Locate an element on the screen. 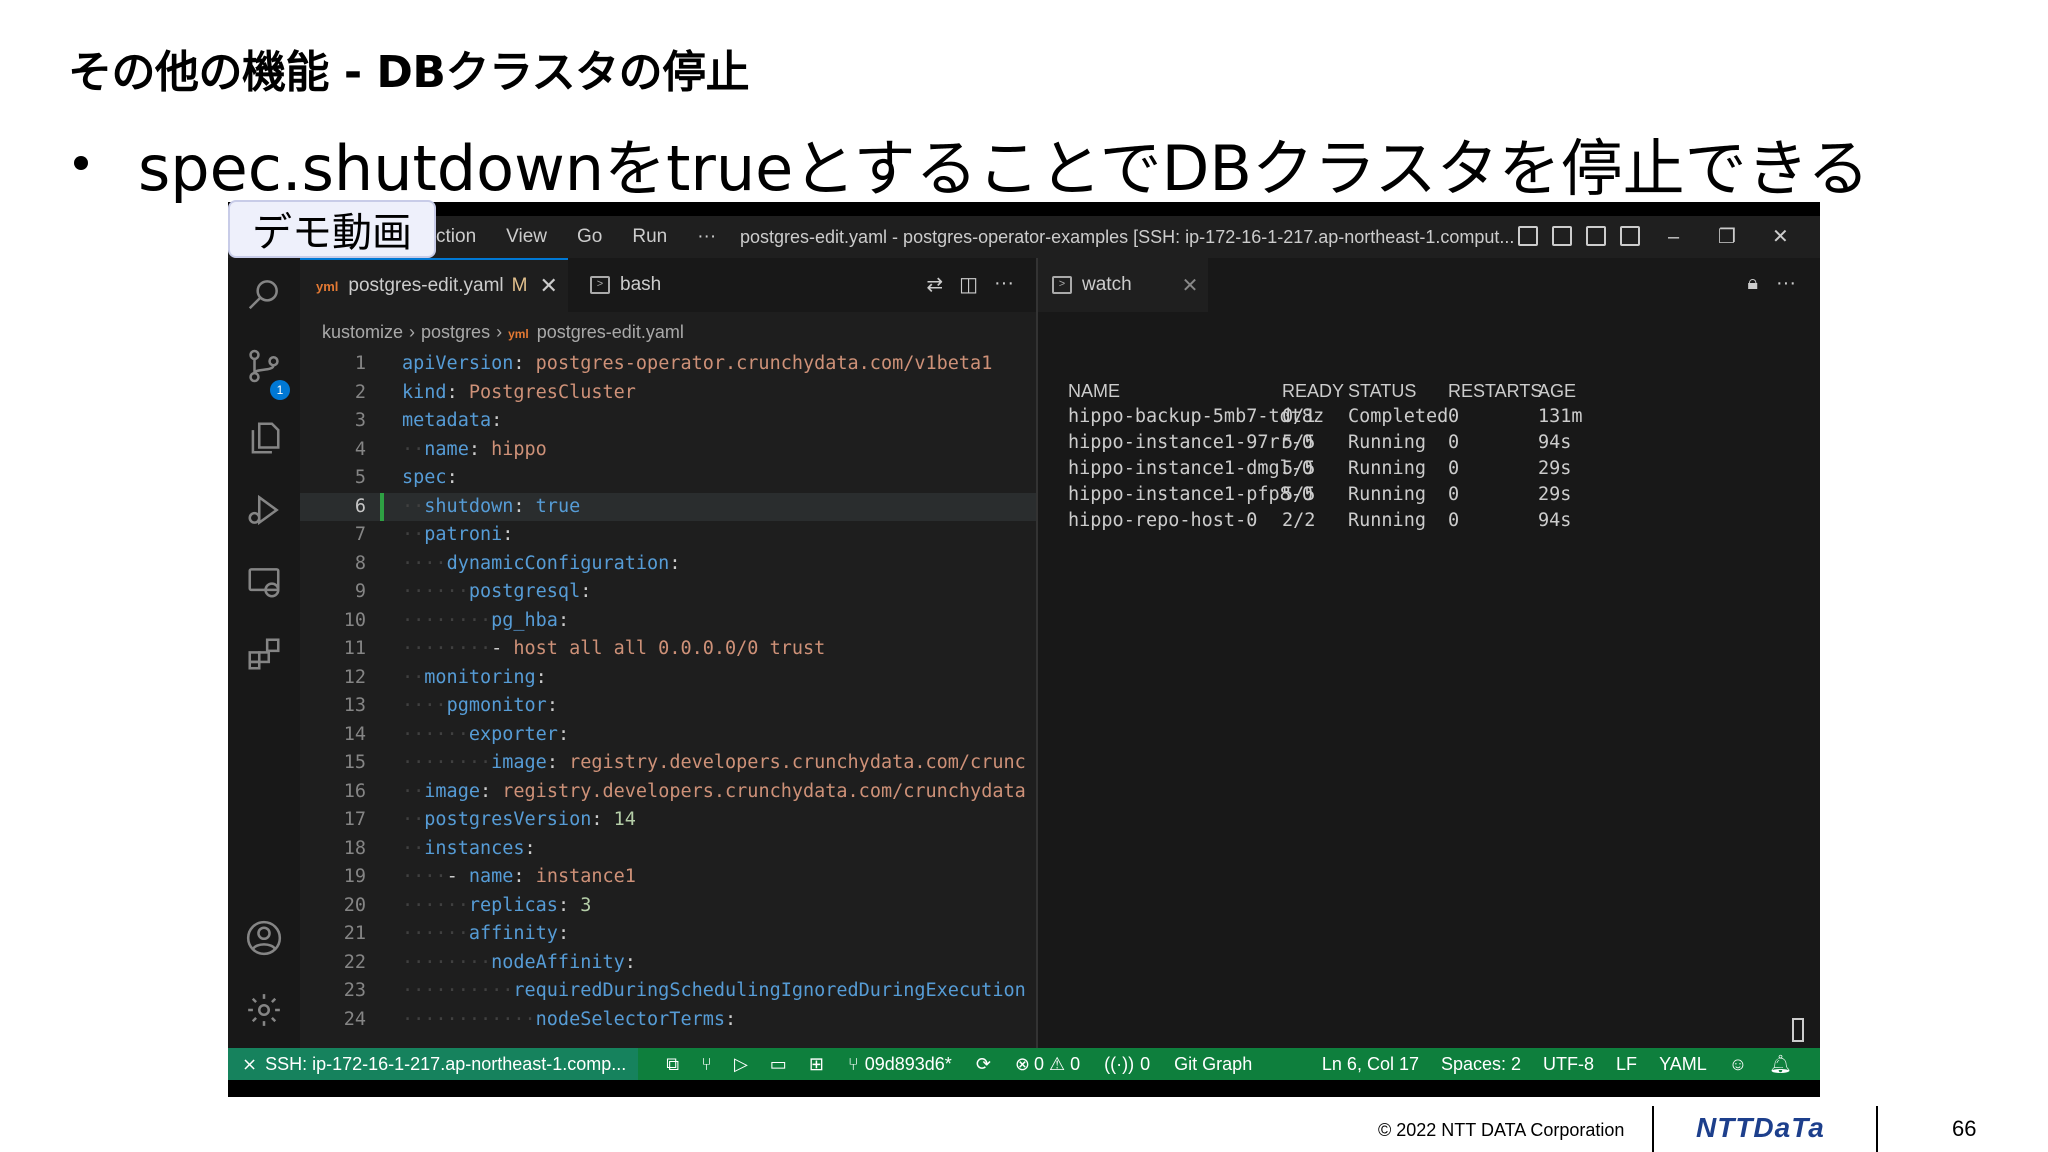 The width and height of the screenshot is (2048, 1152). line-text: ··postgresVersion: 14 is located at coordinates (519, 820).